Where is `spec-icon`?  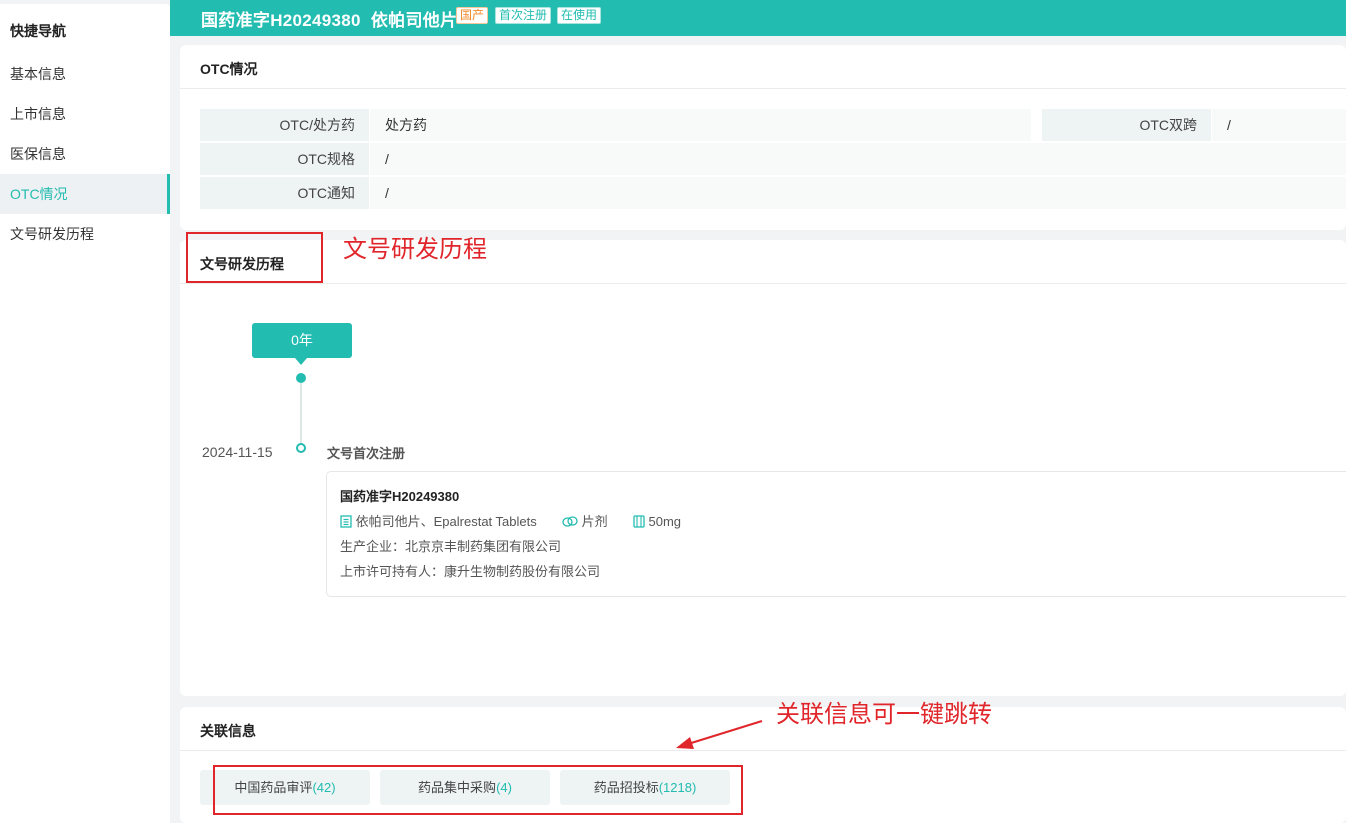
spec-icon is located at coordinates (639, 523).